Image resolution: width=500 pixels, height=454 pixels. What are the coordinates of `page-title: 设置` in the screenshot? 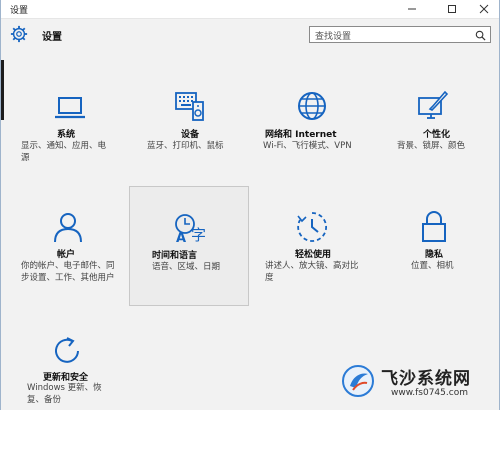 It's located at (52, 37).